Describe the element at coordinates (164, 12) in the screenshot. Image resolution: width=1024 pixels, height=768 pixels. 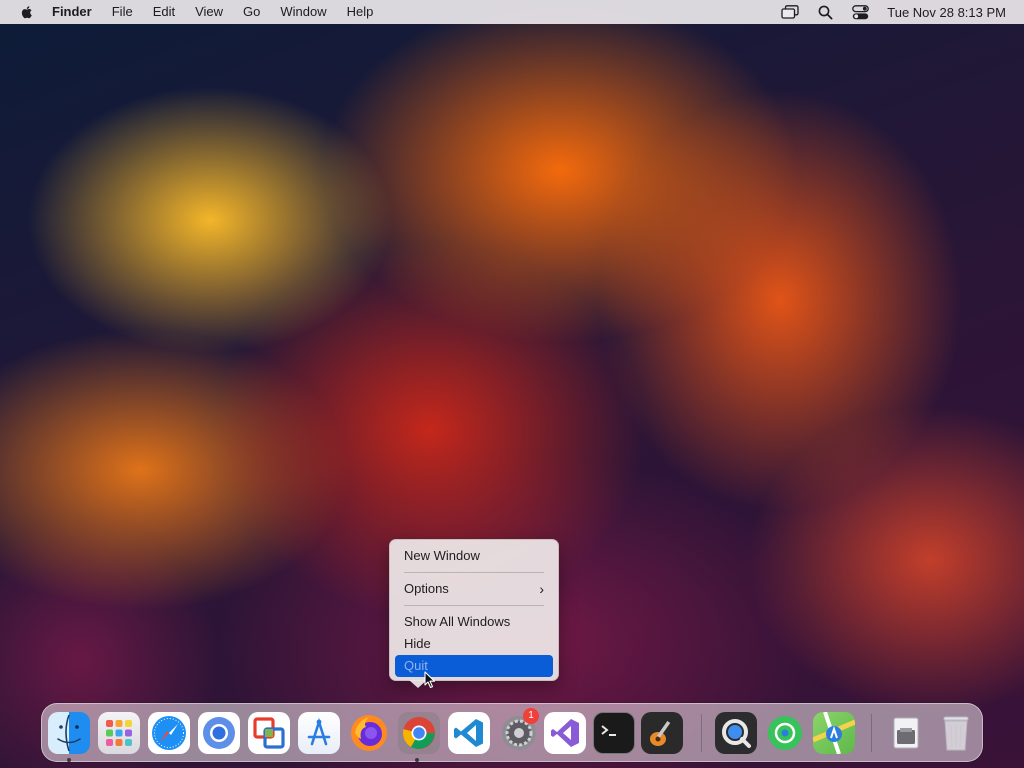
I see `menu-edit: Edit` at that location.